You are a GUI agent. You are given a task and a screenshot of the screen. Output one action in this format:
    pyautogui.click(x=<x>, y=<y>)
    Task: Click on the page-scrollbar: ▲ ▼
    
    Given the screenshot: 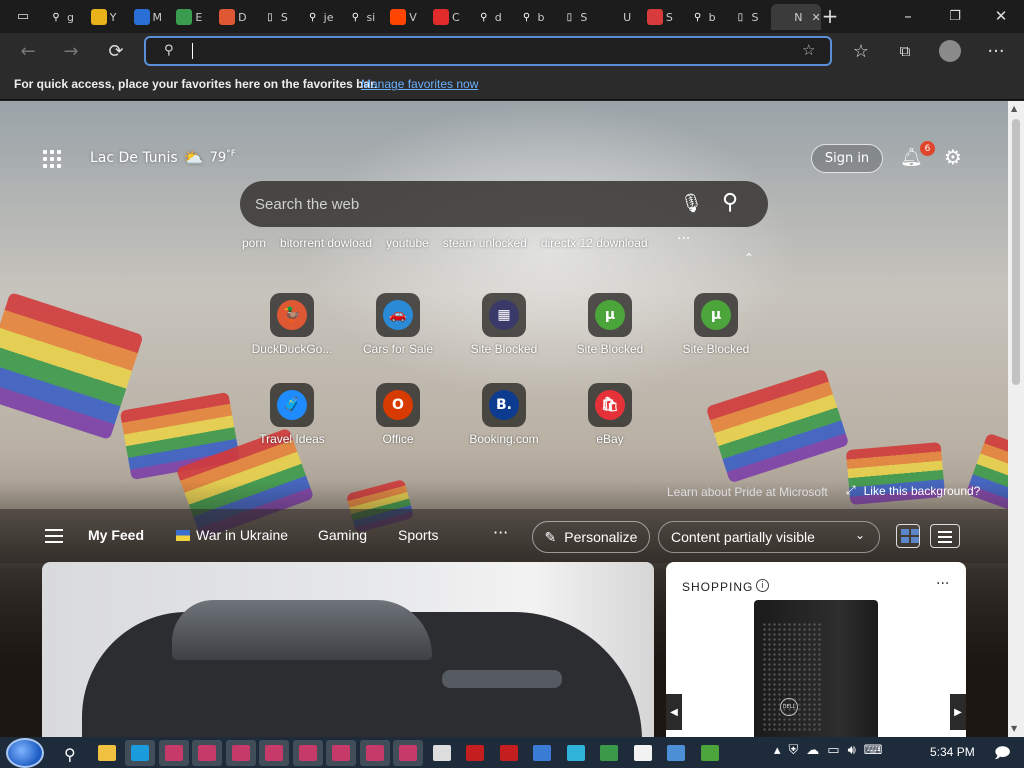 What is the action you would take?
    pyautogui.click(x=1016, y=419)
    